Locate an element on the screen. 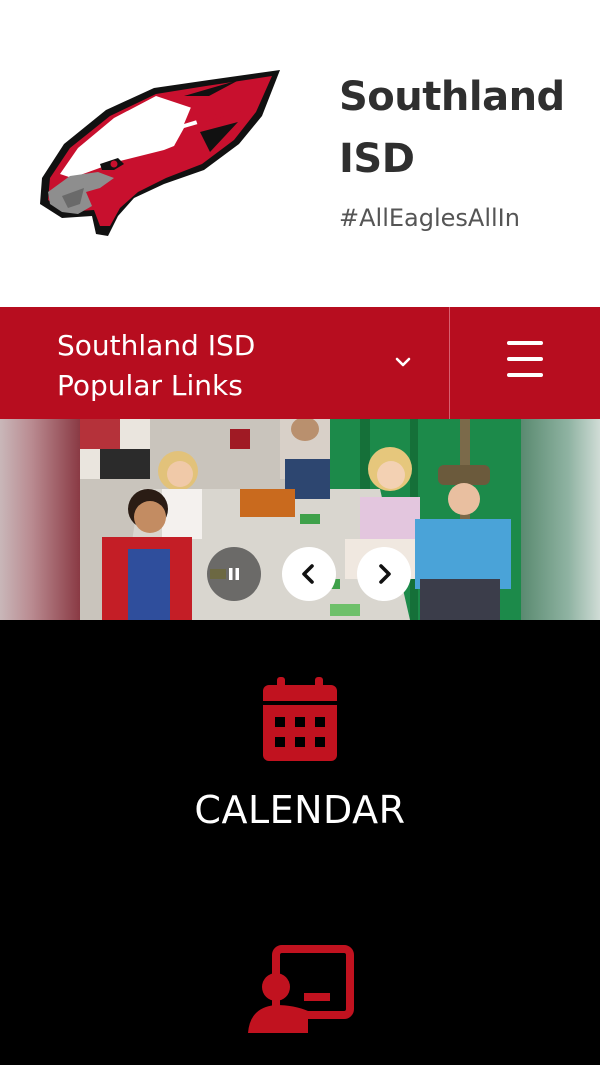 The width and height of the screenshot is (600, 1065). hamburger-menu-button is located at coordinates (525, 363).